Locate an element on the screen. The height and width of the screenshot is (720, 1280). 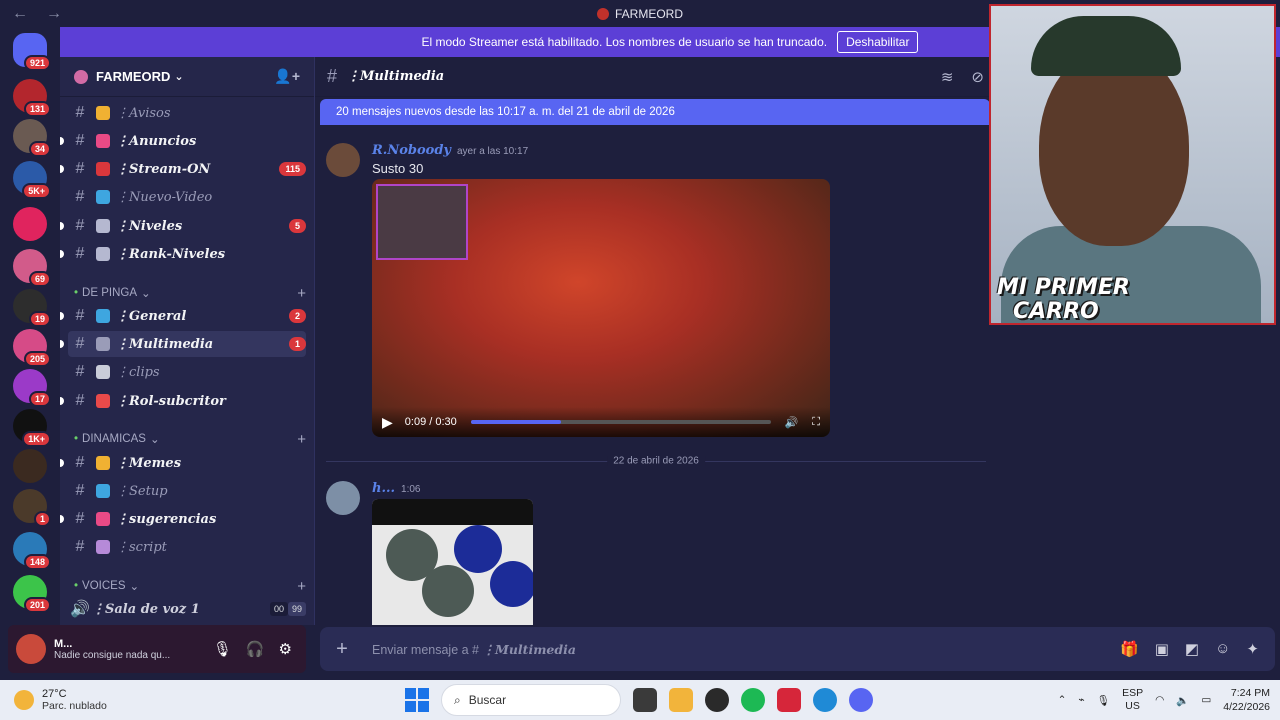
server-header: FARMEORD ⌄ 👤+ is located at coordinates (187, 77).